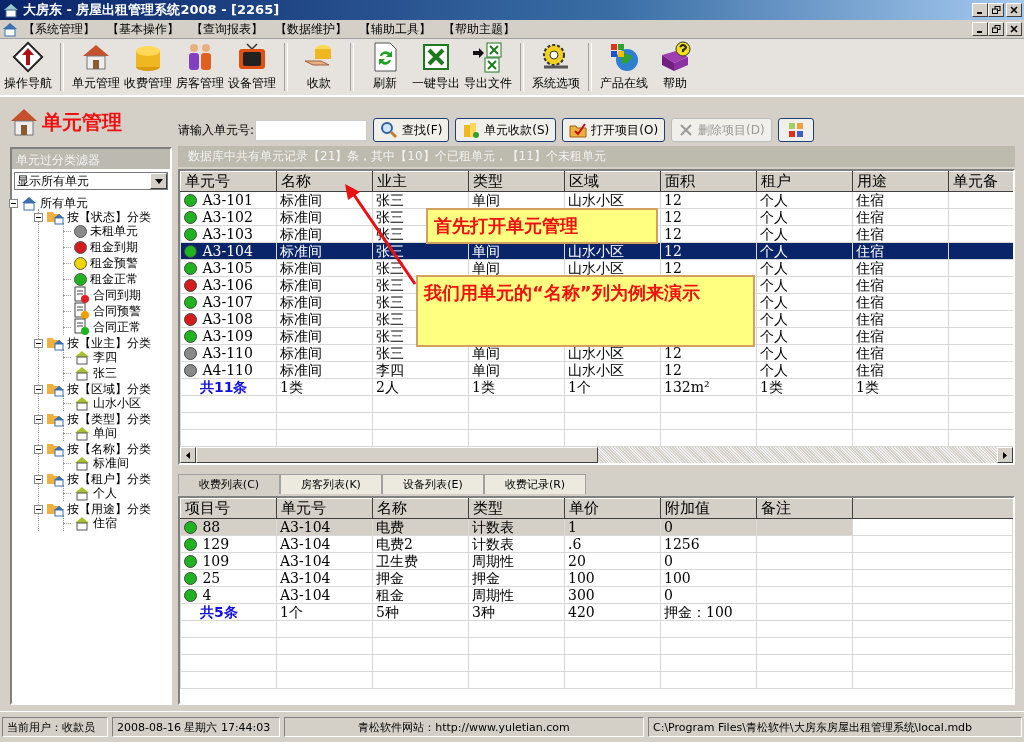  Describe the element at coordinates (1005, 455) in the screenshot. I see `scroll-right-button` at that location.